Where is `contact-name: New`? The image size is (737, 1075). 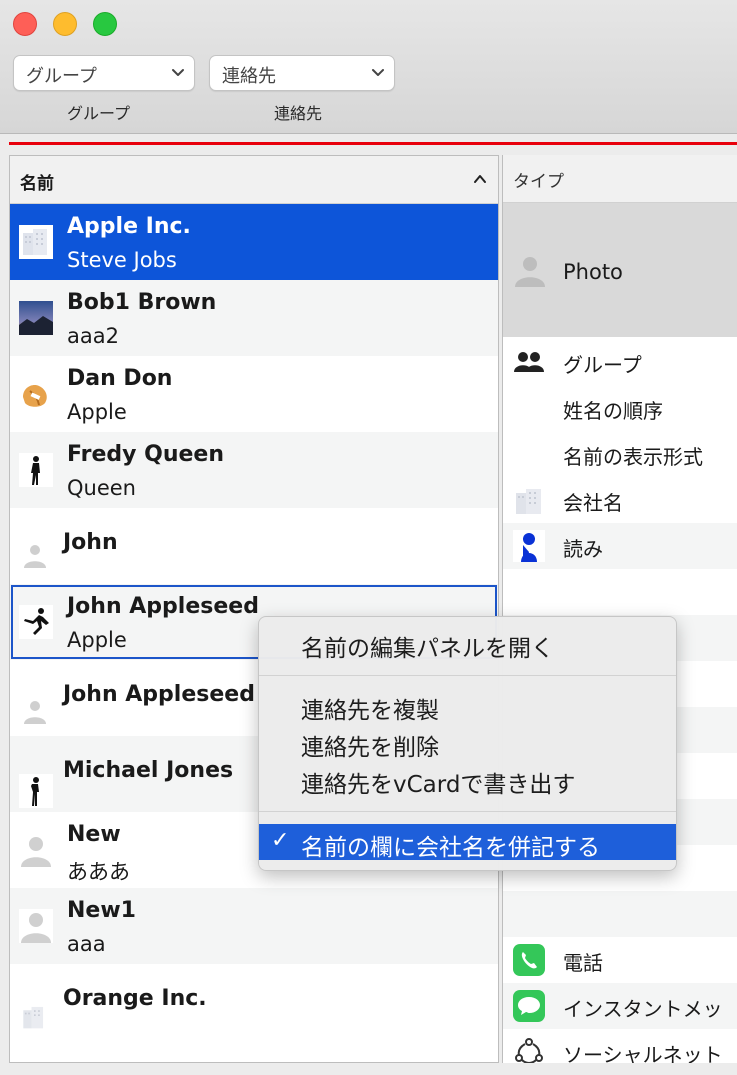
contact-name: New is located at coordinates (94, 834).